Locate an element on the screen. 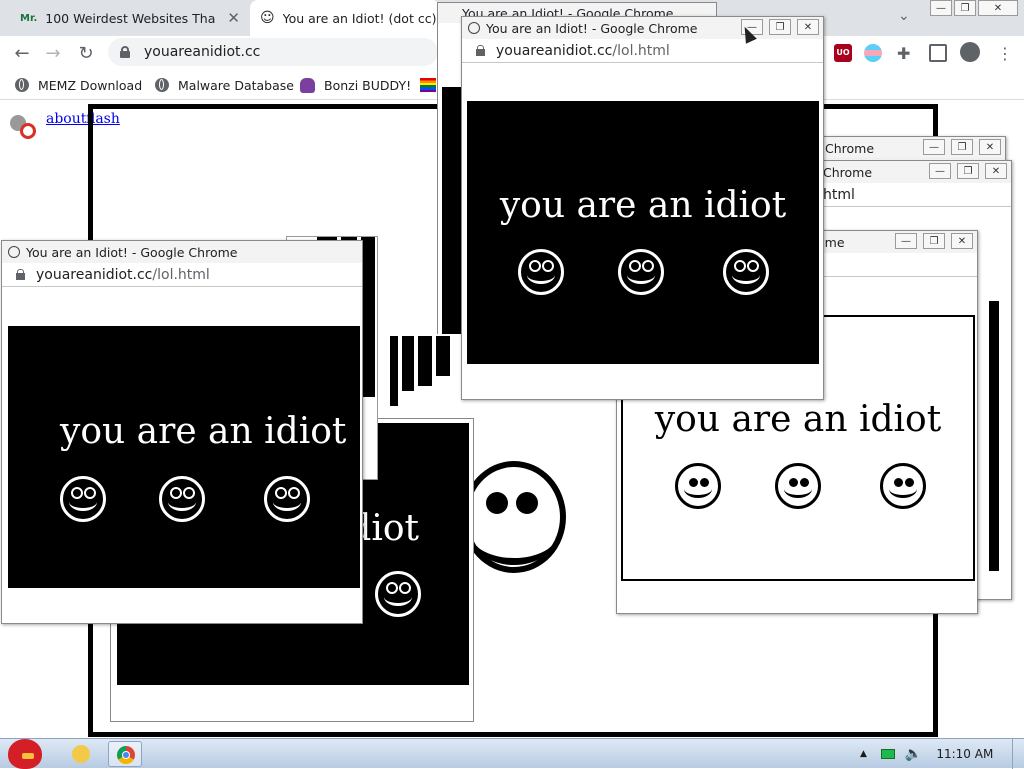  show-desktop-button is located at coordinates (1018, 754).